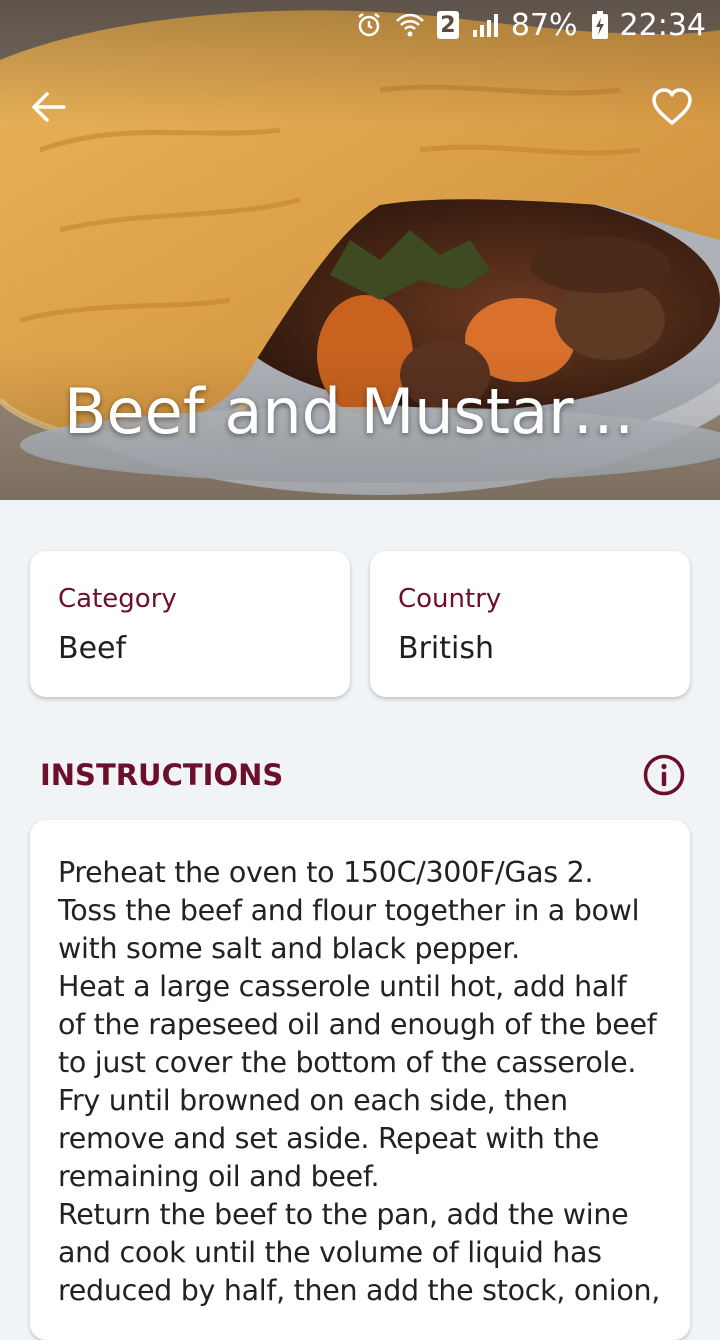 This screenshot has width=720, height=1340. What do you see at coordinates (486, 25) in the screenshot?
I see `signal-icon` at bounding box center [486, 25].